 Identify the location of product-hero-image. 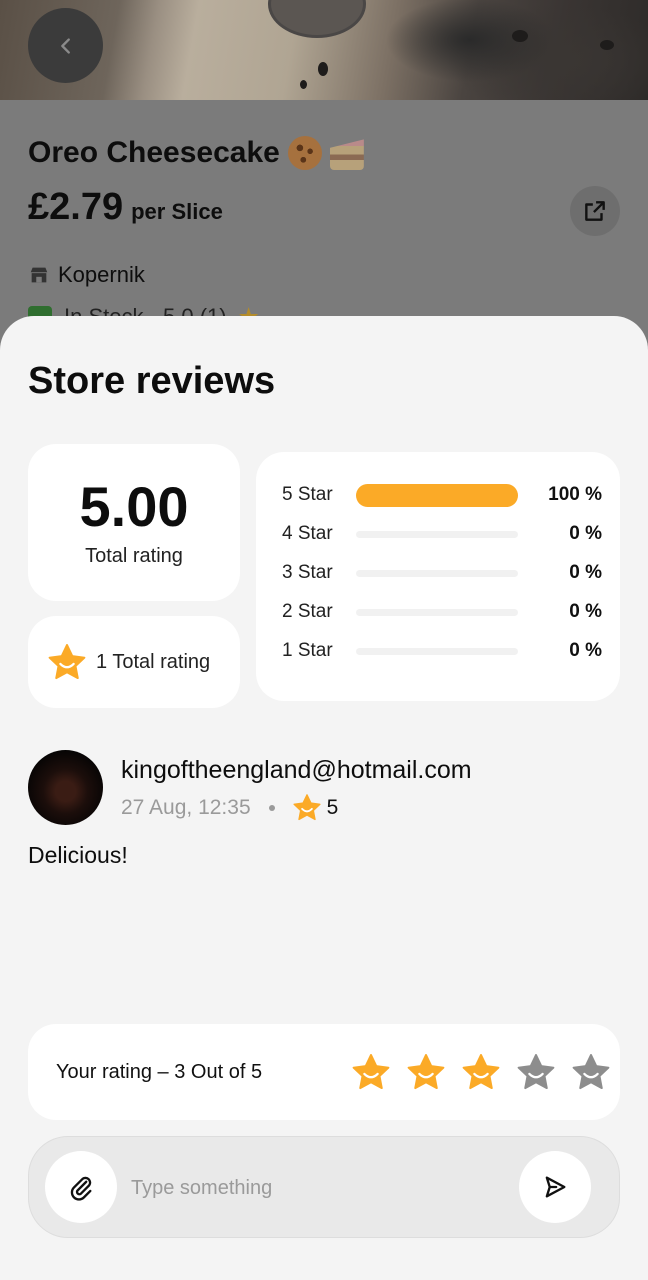
(324, 50).